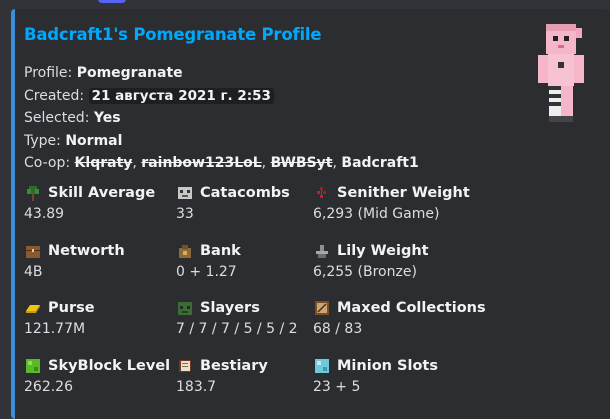 This screenshot has width=610, height=419. What do you see at coordinates (201, 163) in the screenshot?
I see `coop-member: rainbow123LoL` at bounding box center [201, 163].